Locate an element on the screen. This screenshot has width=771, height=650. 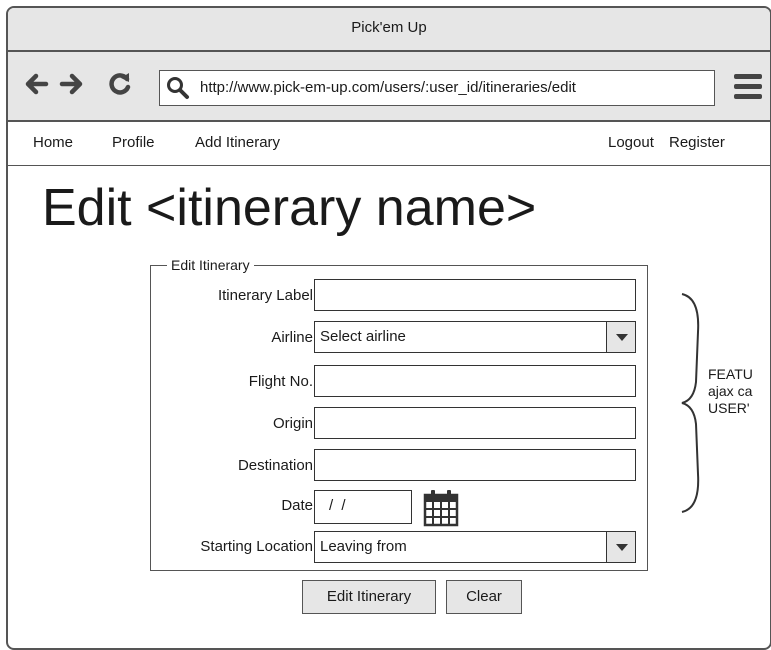
feature-note: FEATU ajax ca USER' is located at coordinates (739, 391).